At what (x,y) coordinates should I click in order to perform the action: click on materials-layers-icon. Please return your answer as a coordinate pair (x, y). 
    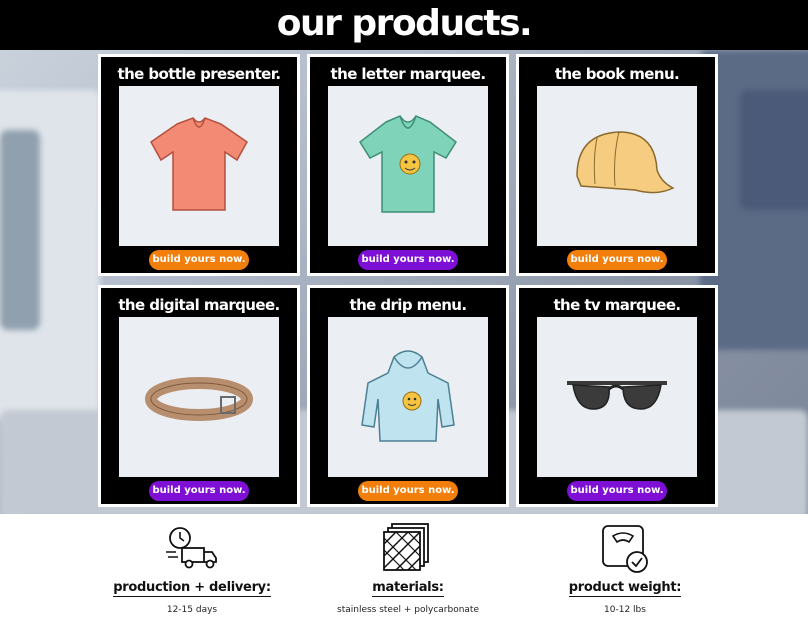
    Looking at the image, I should click on (406, 547).